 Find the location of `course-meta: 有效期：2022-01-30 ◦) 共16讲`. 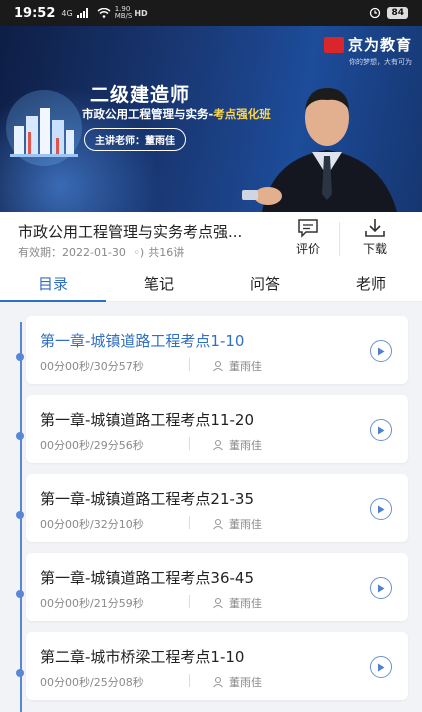

course-meta: 有效期：2022-01-30 ◦) 共16讲 is located at coordinates (101, 252).